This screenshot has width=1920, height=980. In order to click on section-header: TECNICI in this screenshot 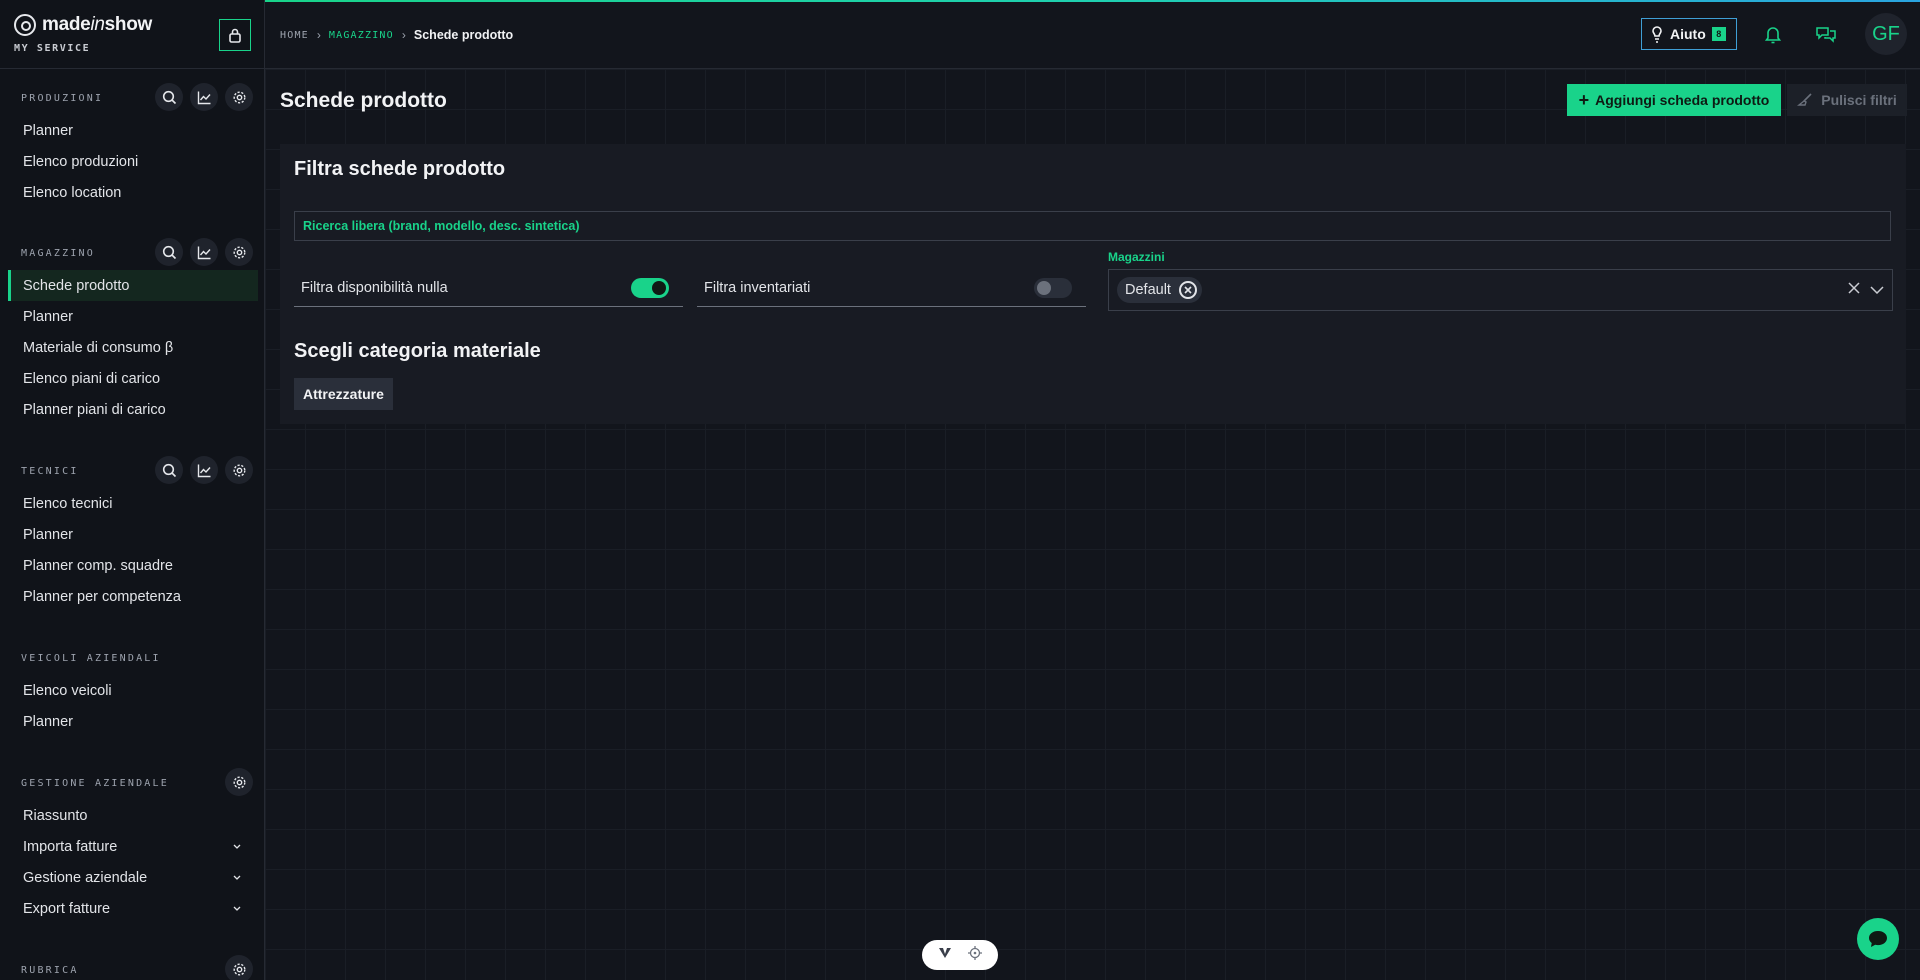, I will do `click(132, 471)`.